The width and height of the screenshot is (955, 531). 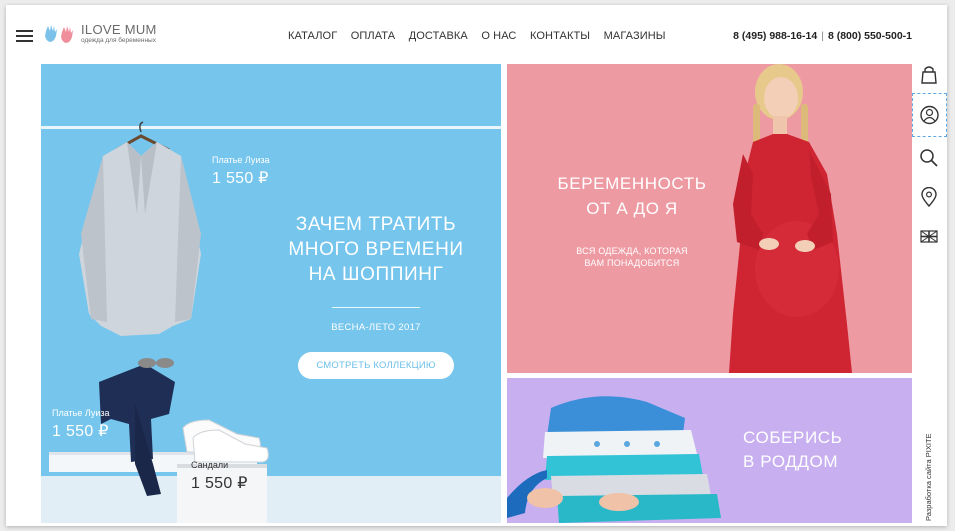 I want to click on price-tag-sandals: Сандали 1 550 ₽, so click(x=219, y=476).